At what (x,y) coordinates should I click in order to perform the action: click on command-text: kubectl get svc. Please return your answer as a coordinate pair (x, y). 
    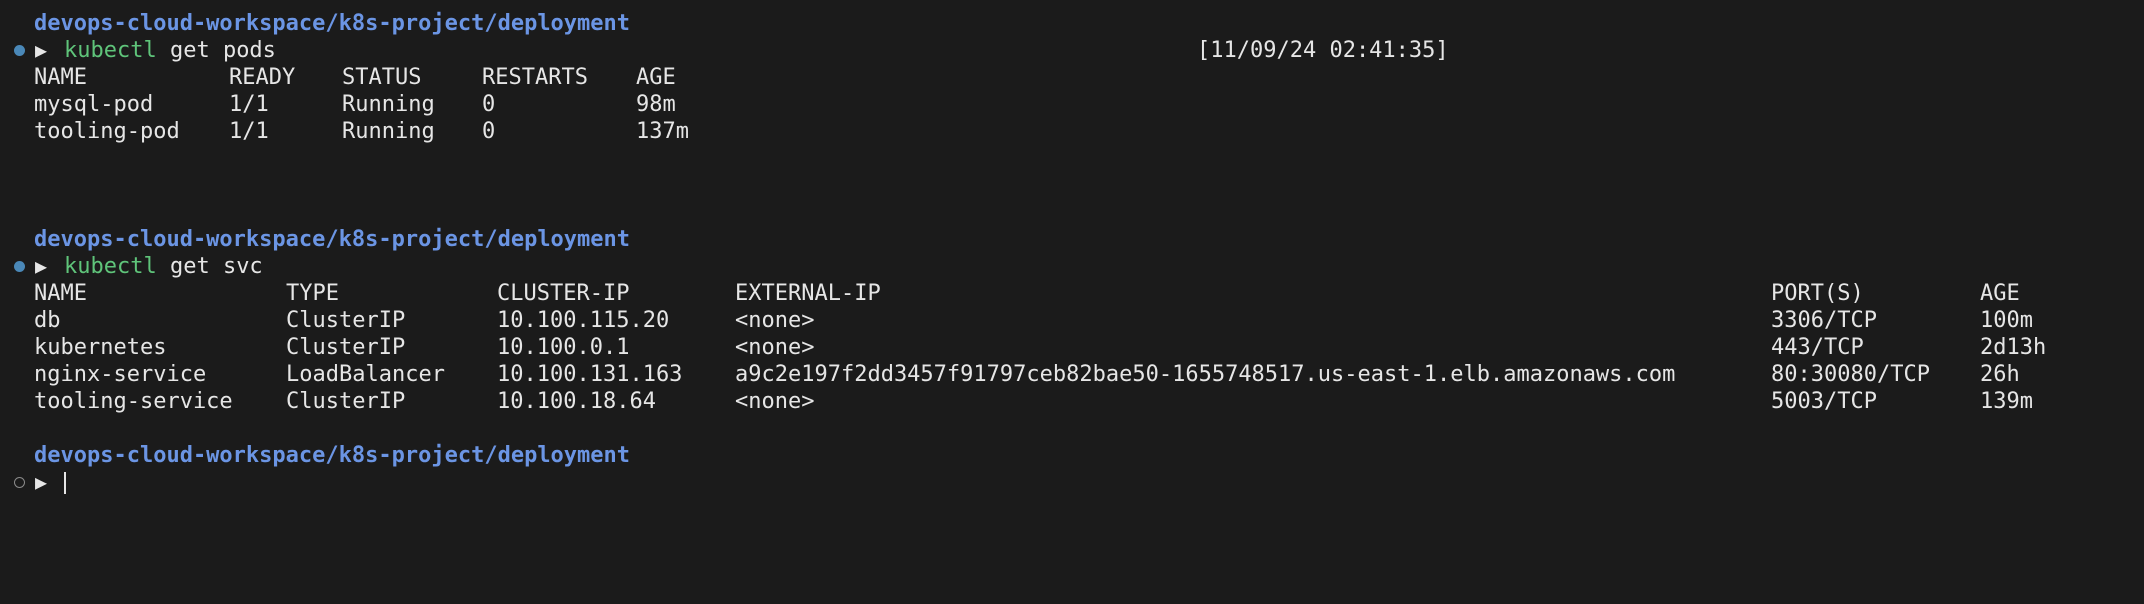
    Looking at the image, I should click on (163, 266).